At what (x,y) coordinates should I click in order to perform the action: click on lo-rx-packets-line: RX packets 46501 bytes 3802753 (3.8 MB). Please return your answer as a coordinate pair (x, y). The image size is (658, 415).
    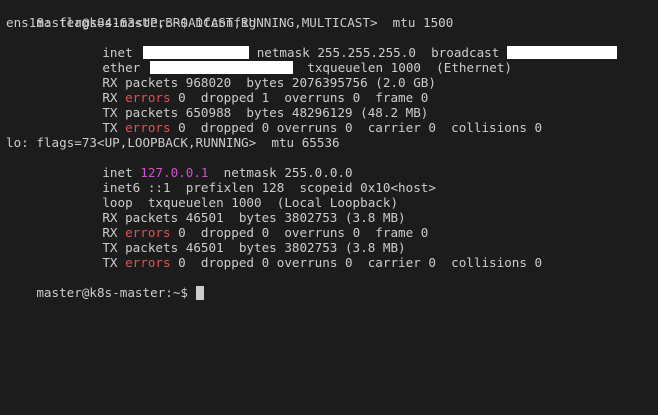
    Looking at the image, I should click on (205, 210).